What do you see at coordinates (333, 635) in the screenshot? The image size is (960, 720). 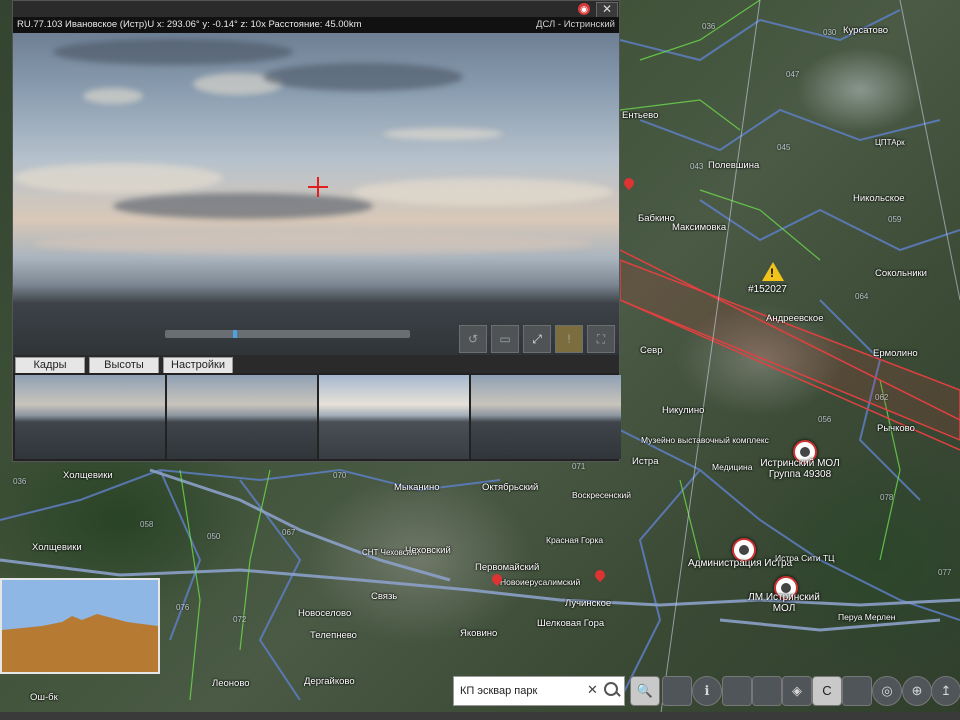 I see `place-label: Телепнево` at bounding box center [333, 635].